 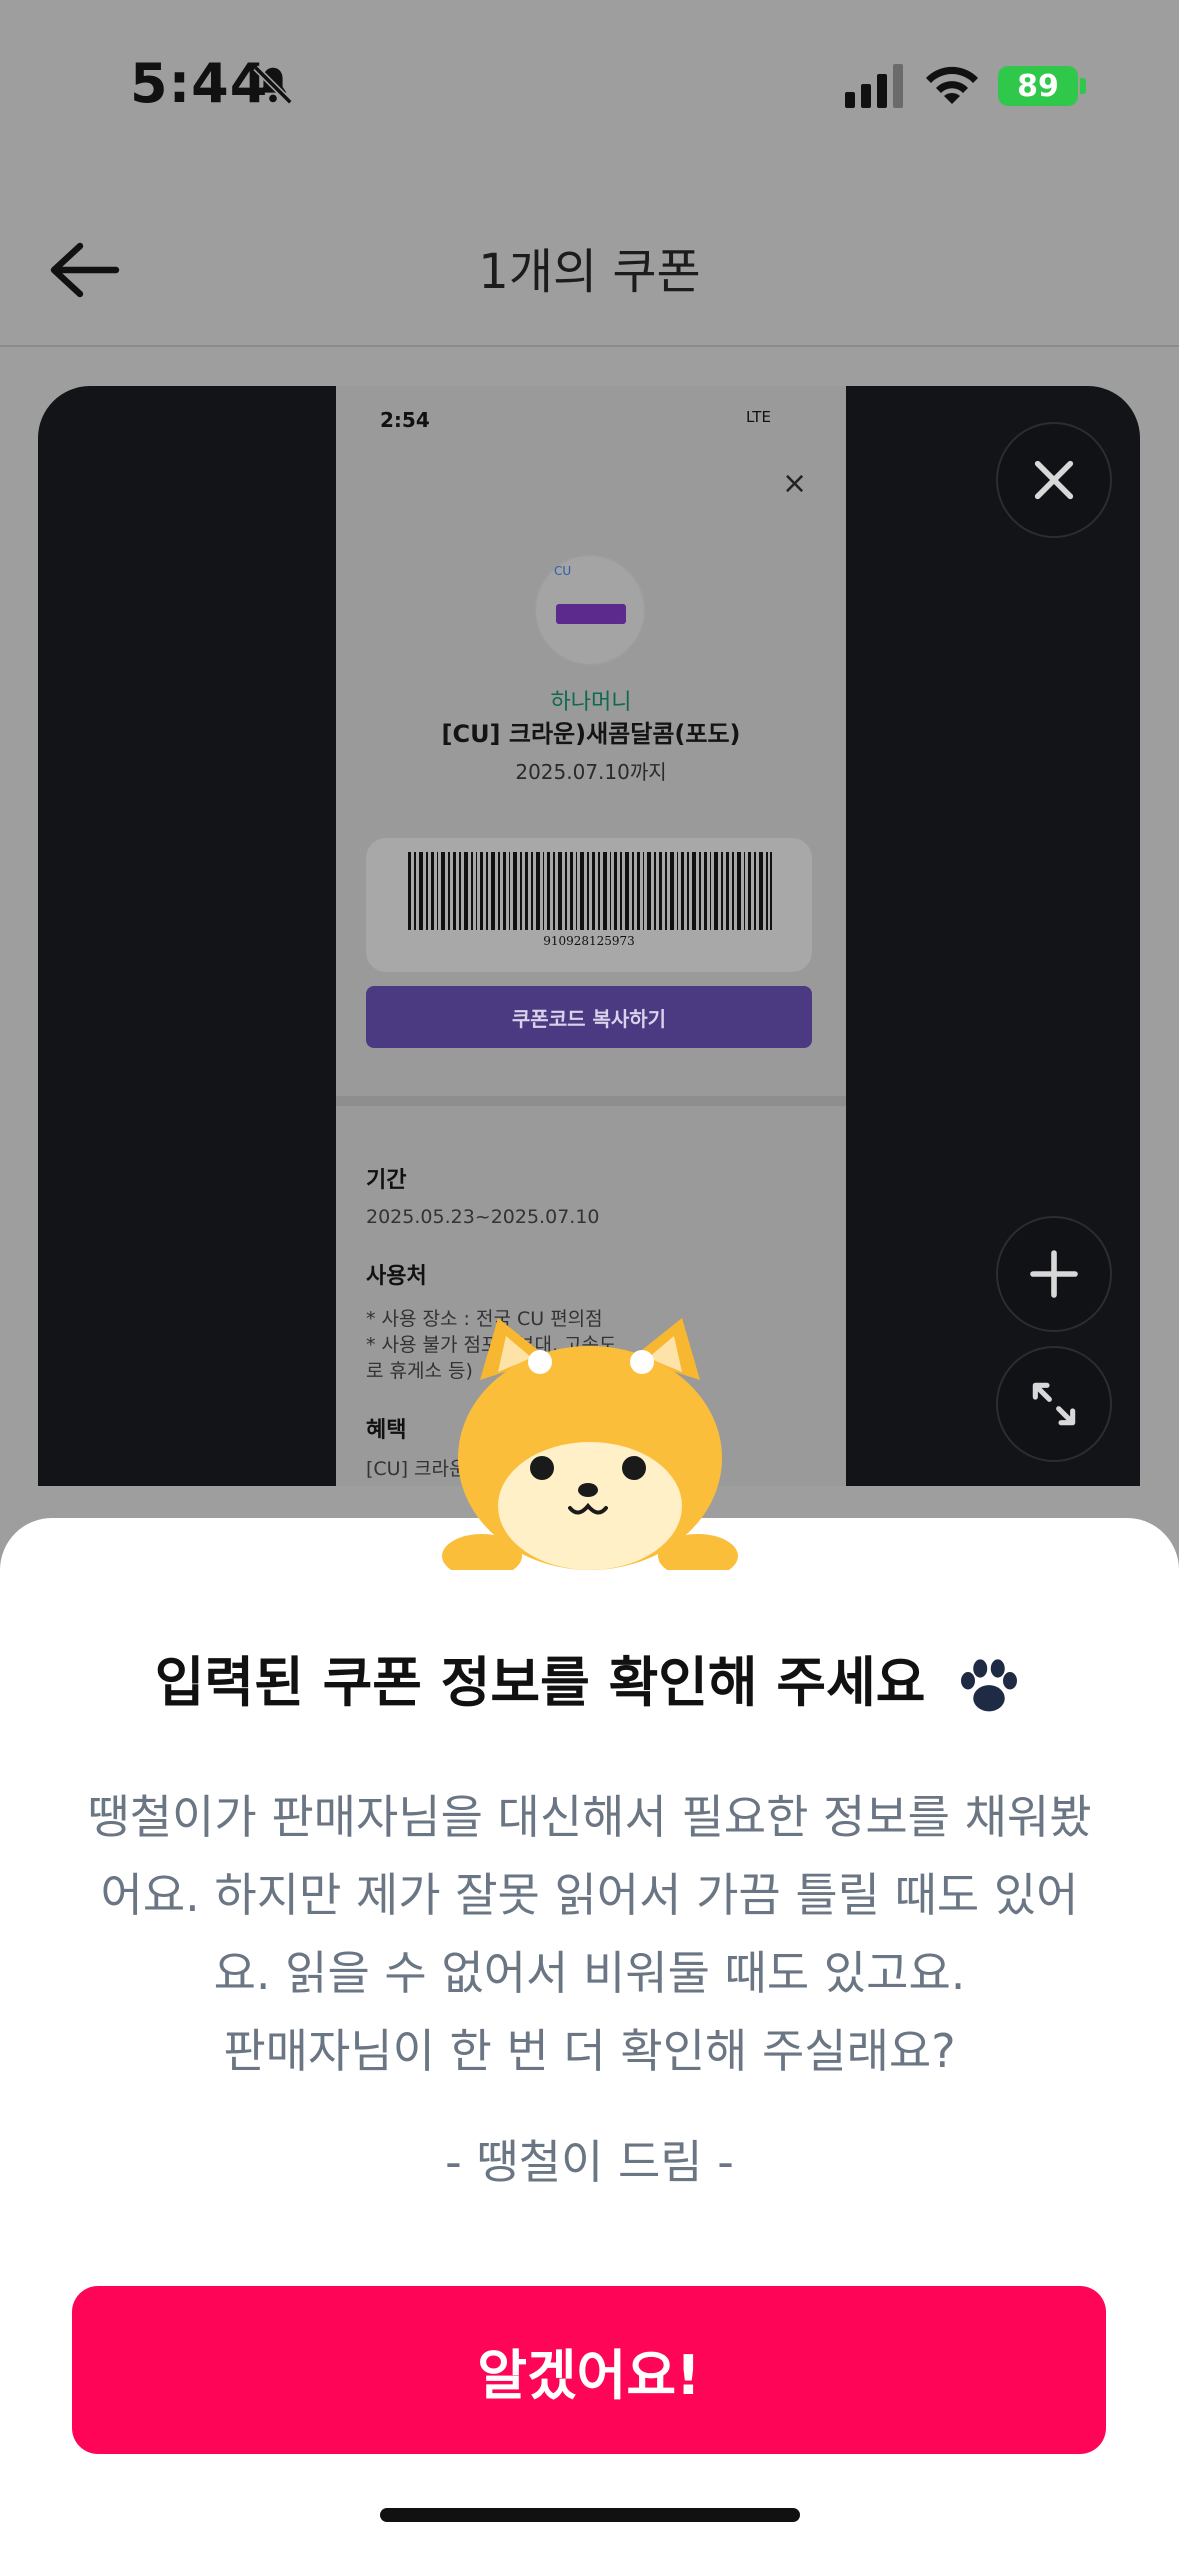 I want to click on barcode-number: 910928125973, so click(x=589, y=941).